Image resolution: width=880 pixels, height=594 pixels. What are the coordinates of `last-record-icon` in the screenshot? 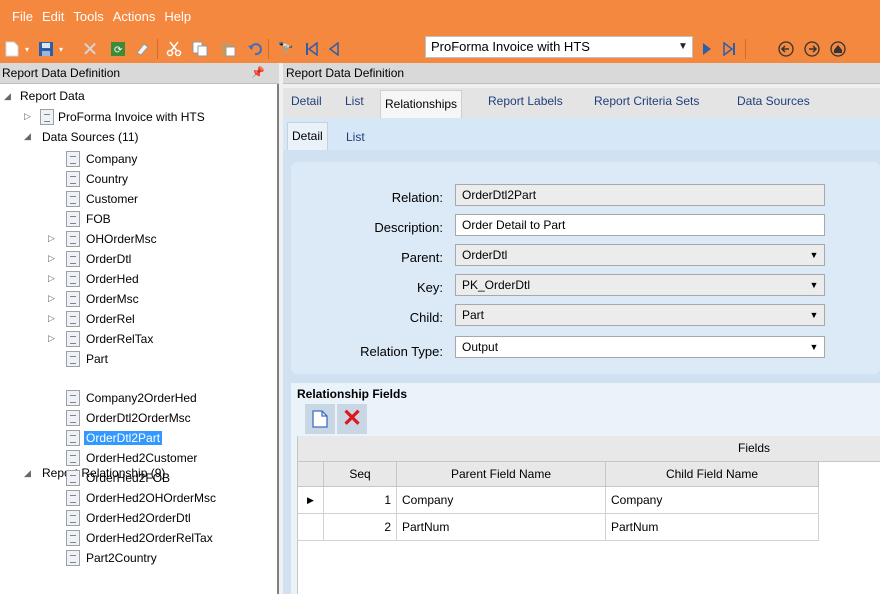 It's located at (729, 49).